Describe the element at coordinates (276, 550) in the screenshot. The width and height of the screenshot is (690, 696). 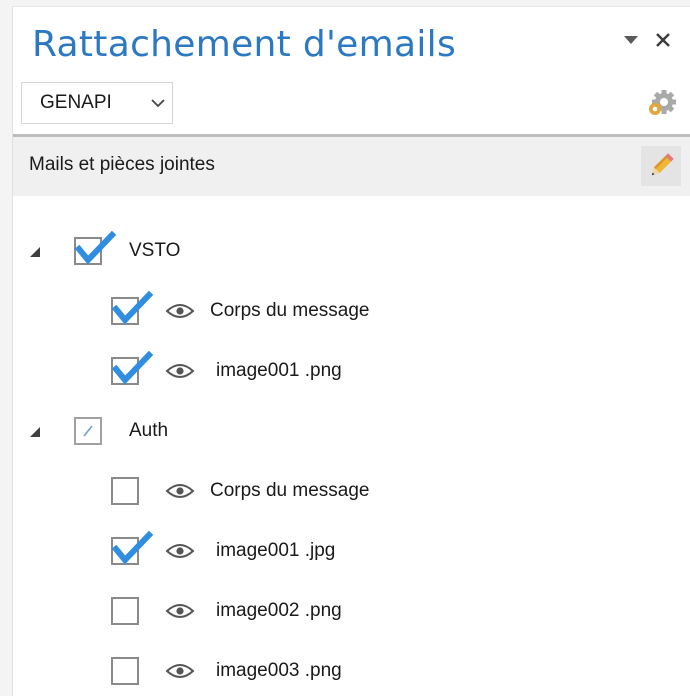
I see `item-label: image001 .jpg` at that location.